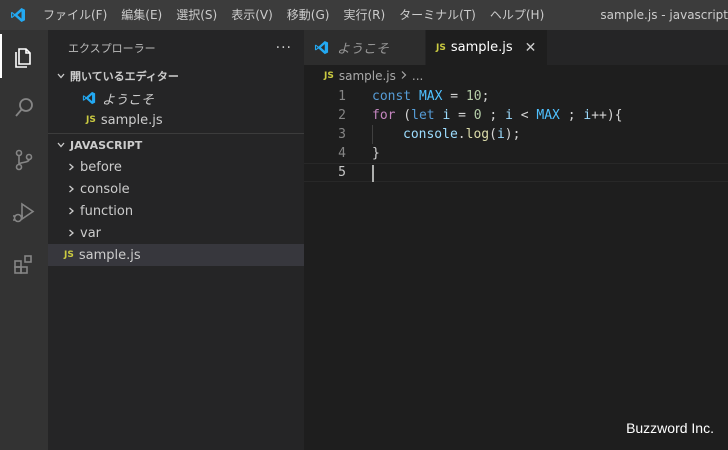 The image size is (728, 450). Describe the element at coordinates (373, 173) in the screenshot. I see `text-cursor` at that location.